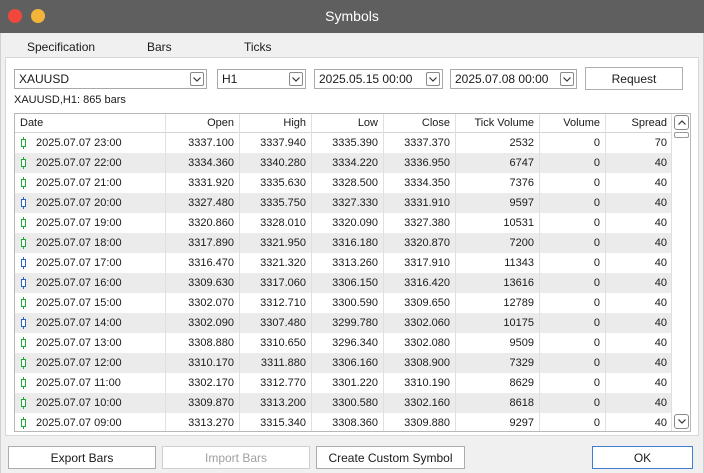  What do you see at coordinates (497, 143) in the screenshot?
I see `cell-tick-volume: 2532` at bounding box center [497, 143].